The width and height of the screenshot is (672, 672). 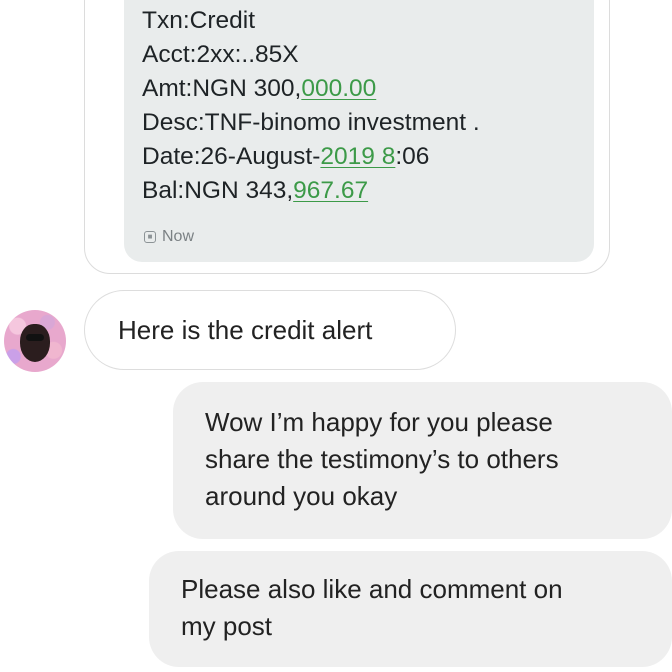 I want to click on sent-message-line: share the testimony’s to others, so click(x=382, y=459).